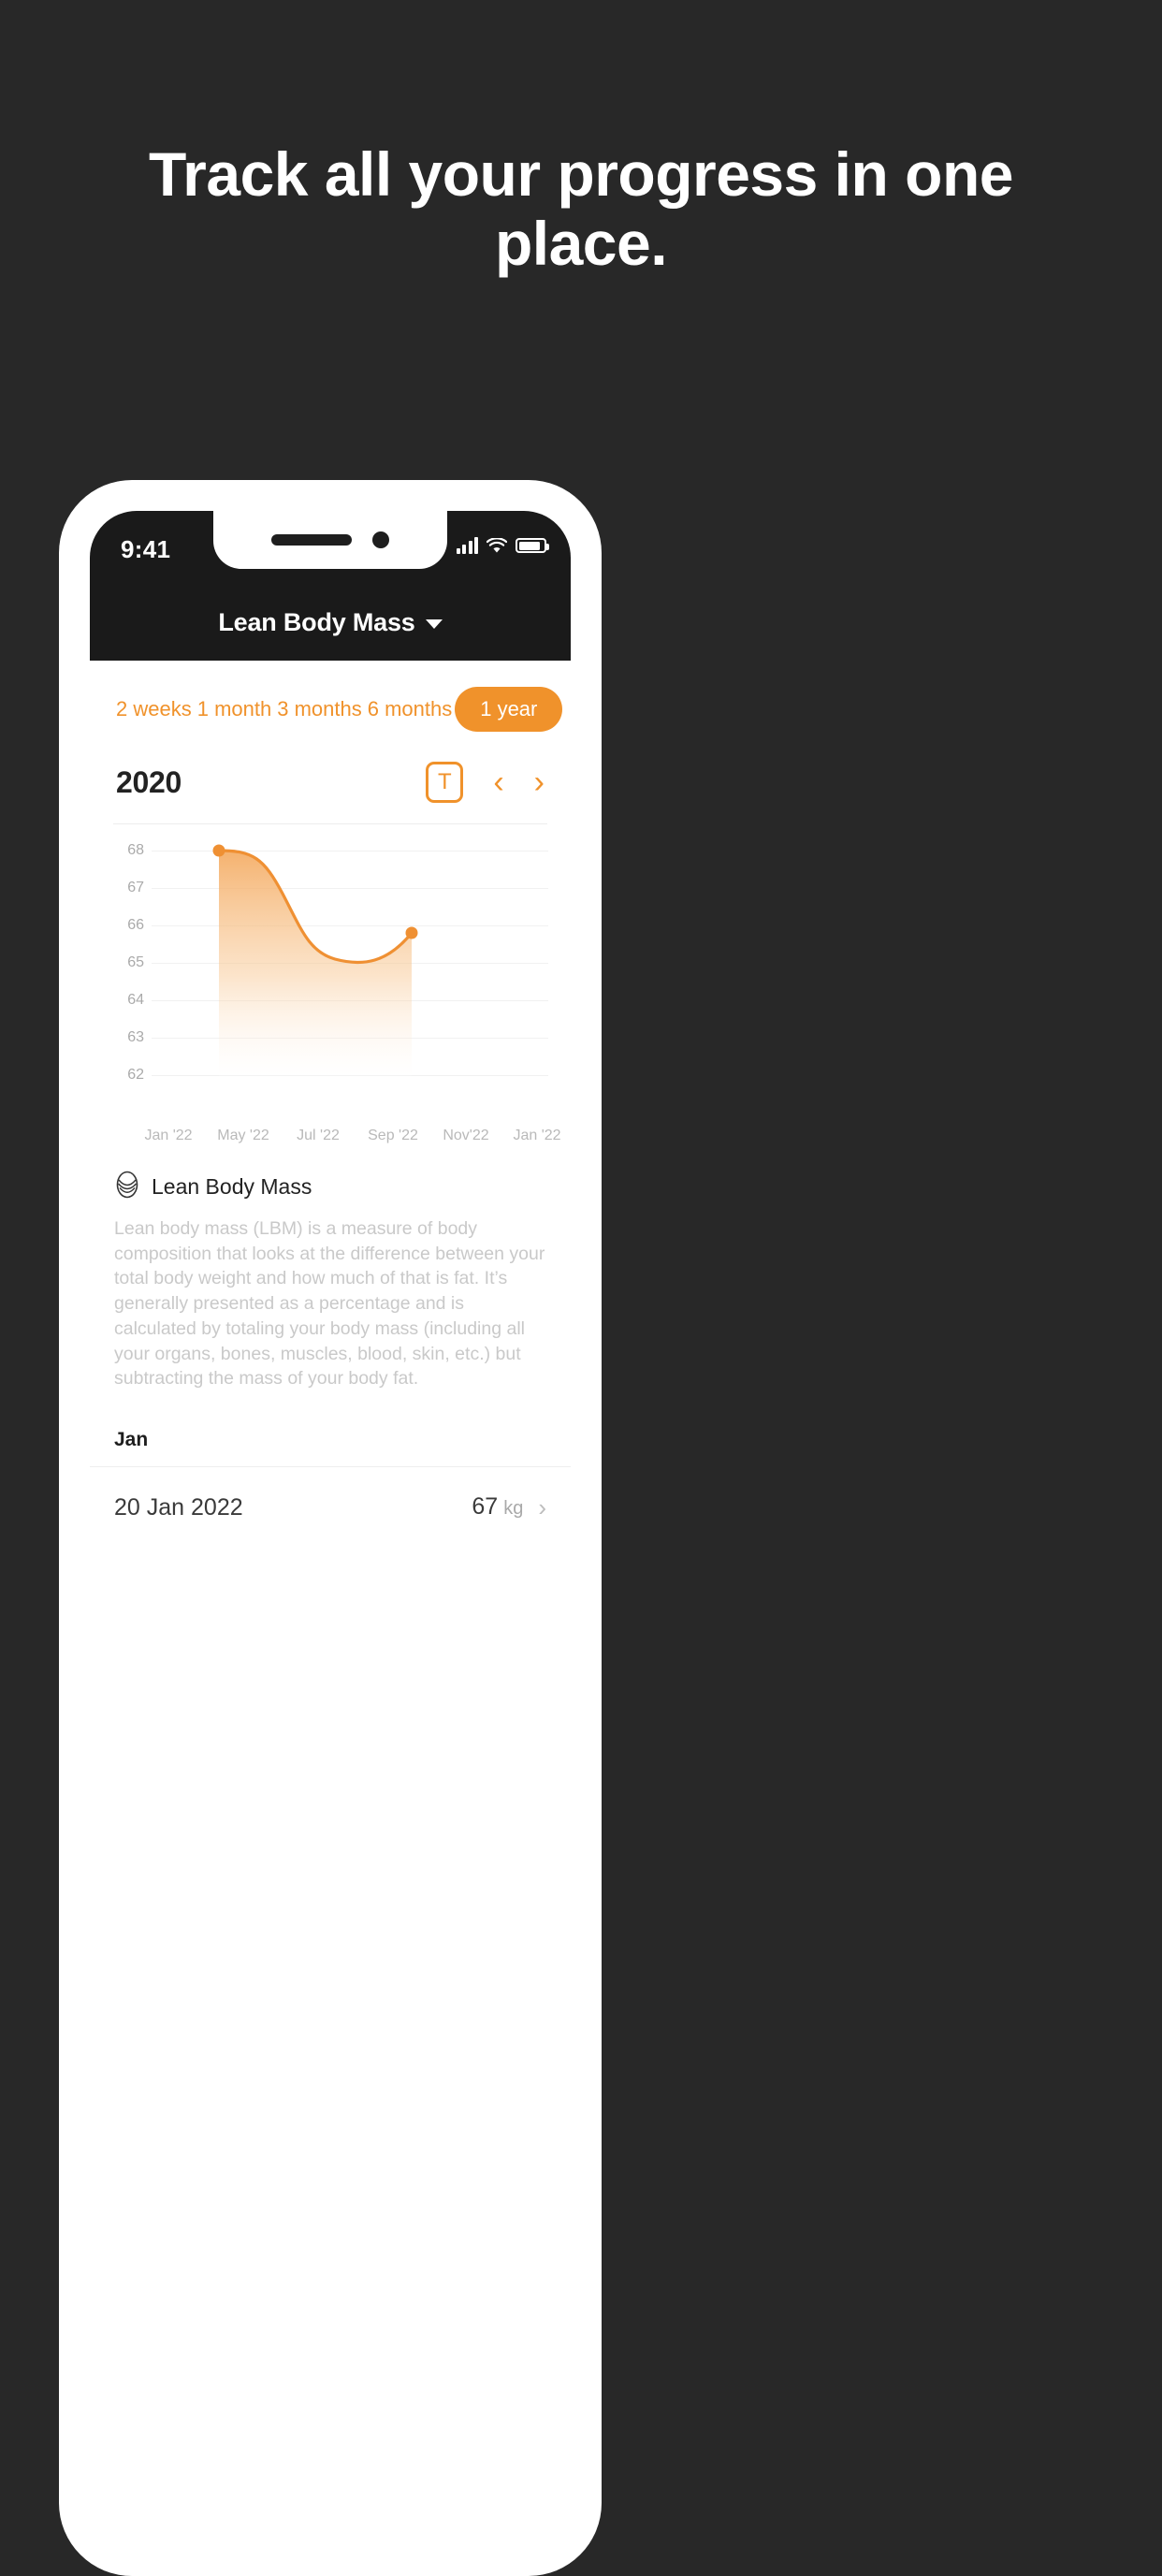 The width and height of the screenshot is (1162, 2576). Describe the element at coordinates (486, 1506) in the screenshot. I see `entry-value: 67` at that location.